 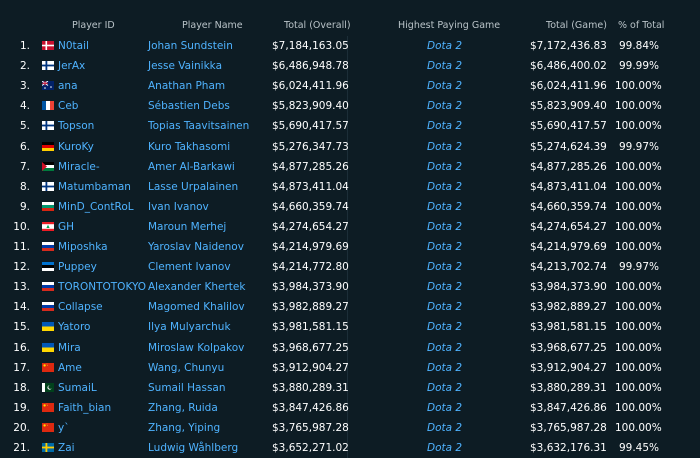 What do you see at coordinates (84, 408) in the screenshot?
I see `player-id-link: Faith_bian` at bounding box center [84, 408].